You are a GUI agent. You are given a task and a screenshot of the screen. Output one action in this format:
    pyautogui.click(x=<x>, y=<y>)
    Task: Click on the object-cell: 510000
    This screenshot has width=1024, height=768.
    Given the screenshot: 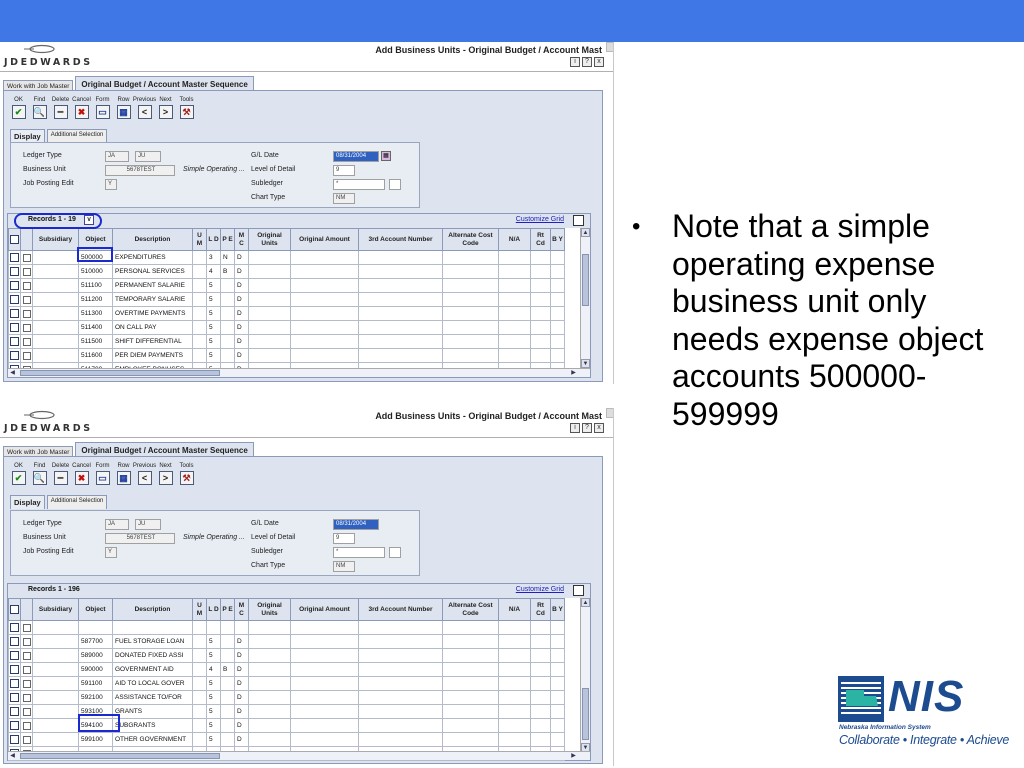 What is the action you would take?
    pyautogui.click(x=95, y=271)
    